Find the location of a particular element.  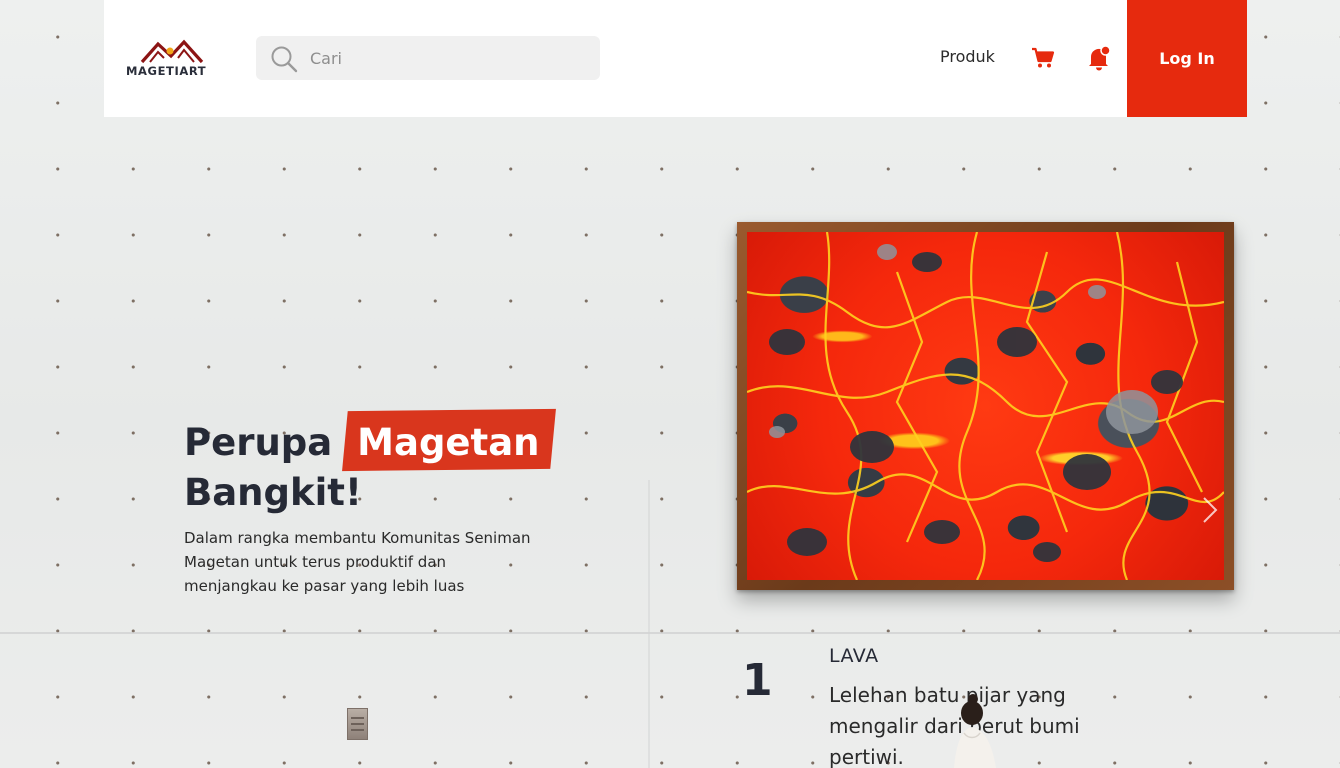

search-bar is located at coordinates (428, 58).